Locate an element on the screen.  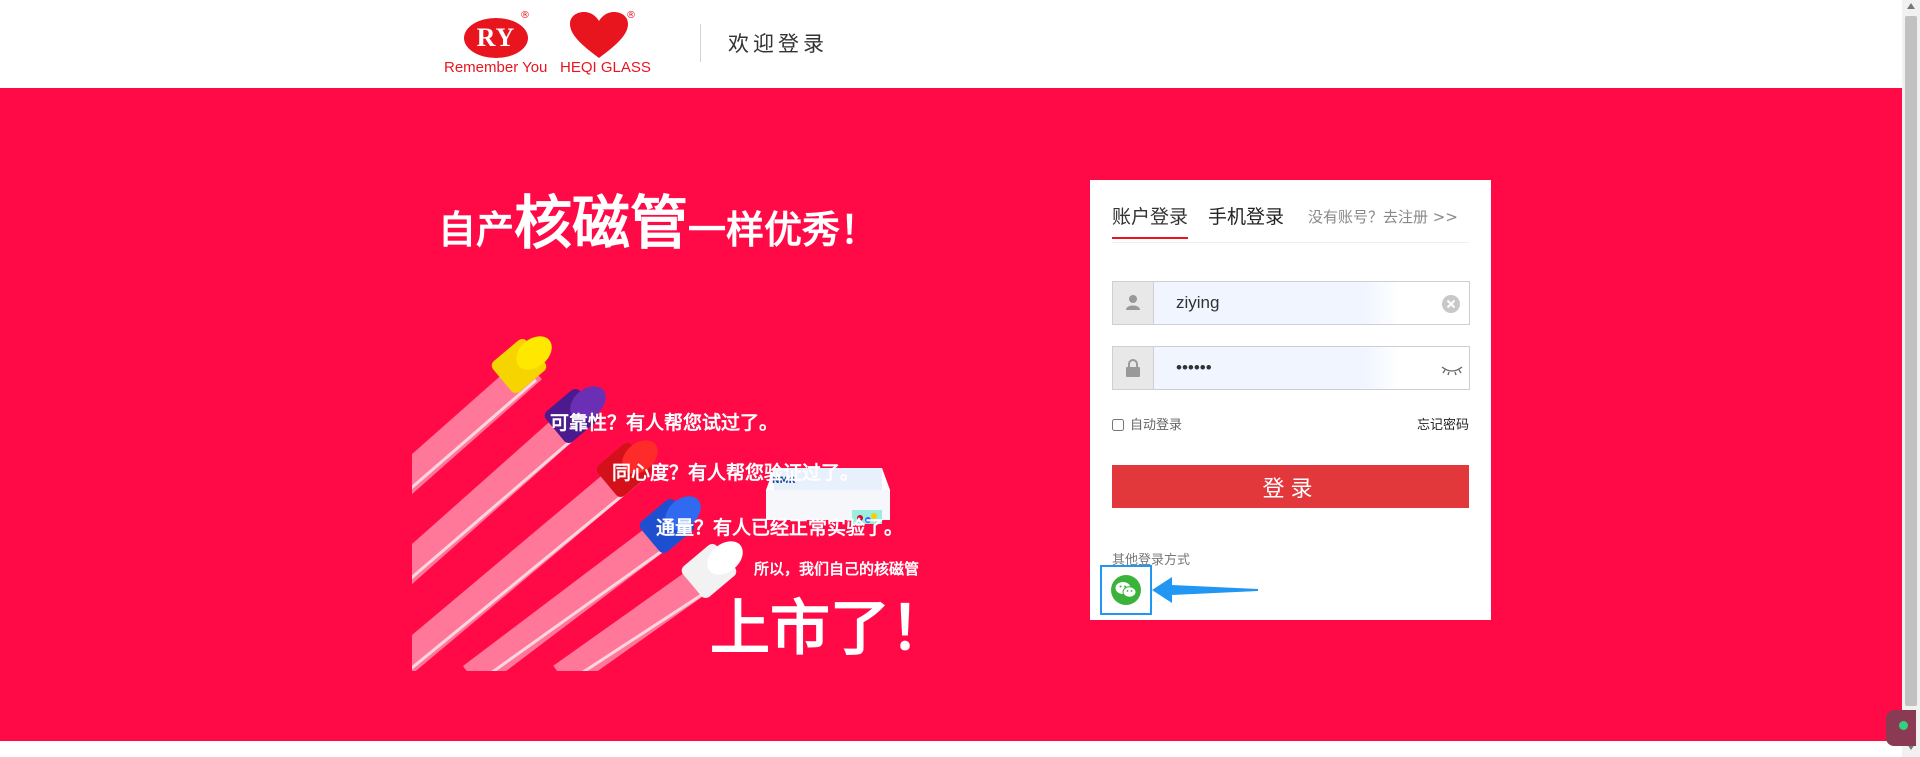
username-field is located at coordinates (1291, 303).